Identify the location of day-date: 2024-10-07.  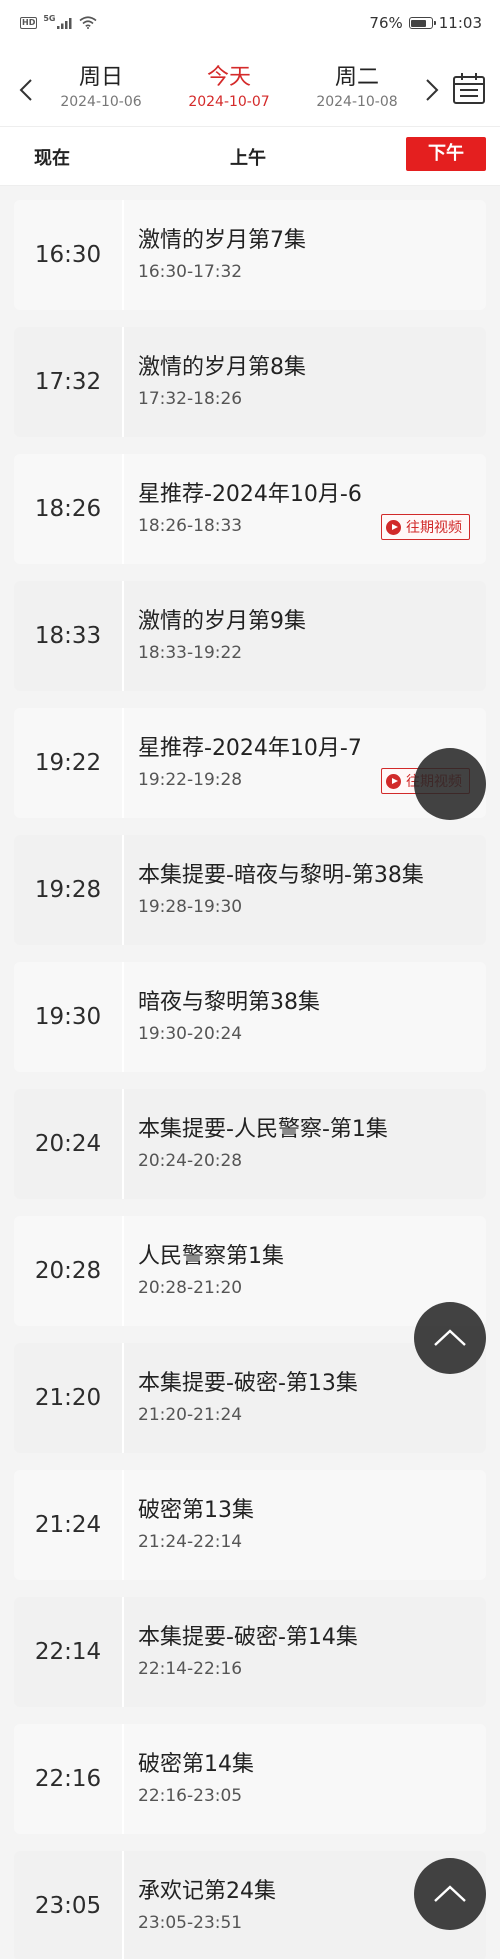
(229, 102).